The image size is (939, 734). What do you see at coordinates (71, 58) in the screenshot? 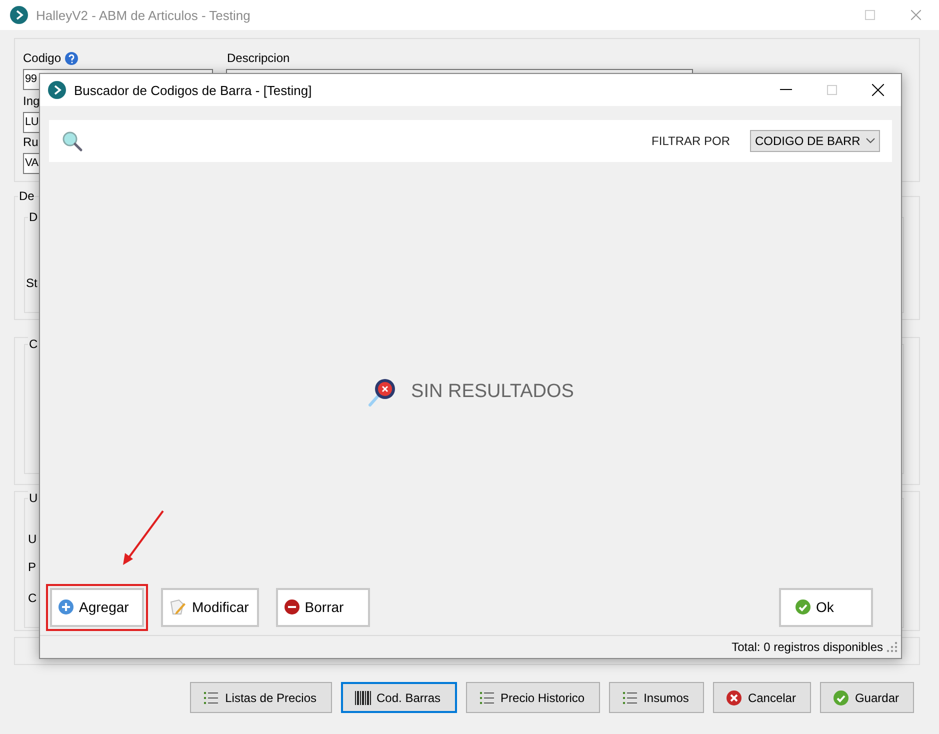
I see `help-icon` at bounding box center [71, 58].